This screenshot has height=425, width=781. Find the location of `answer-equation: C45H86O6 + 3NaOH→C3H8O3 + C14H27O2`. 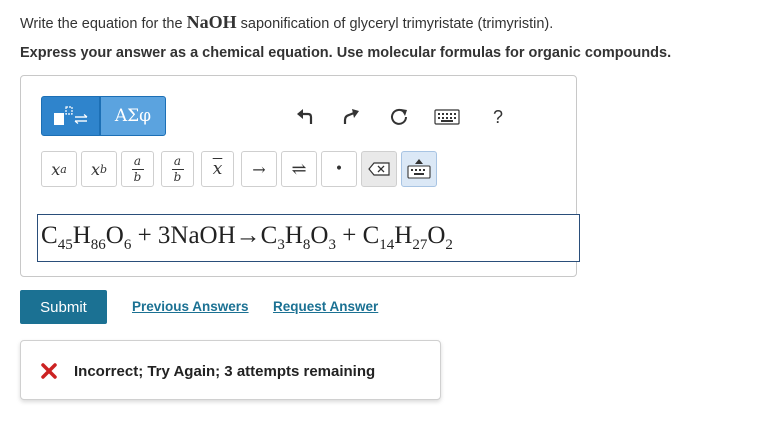

answer-equation: C45H86O6 + 3NaOH→C3H8O3 + C14H27O2 is located at coordinates (247, 238).